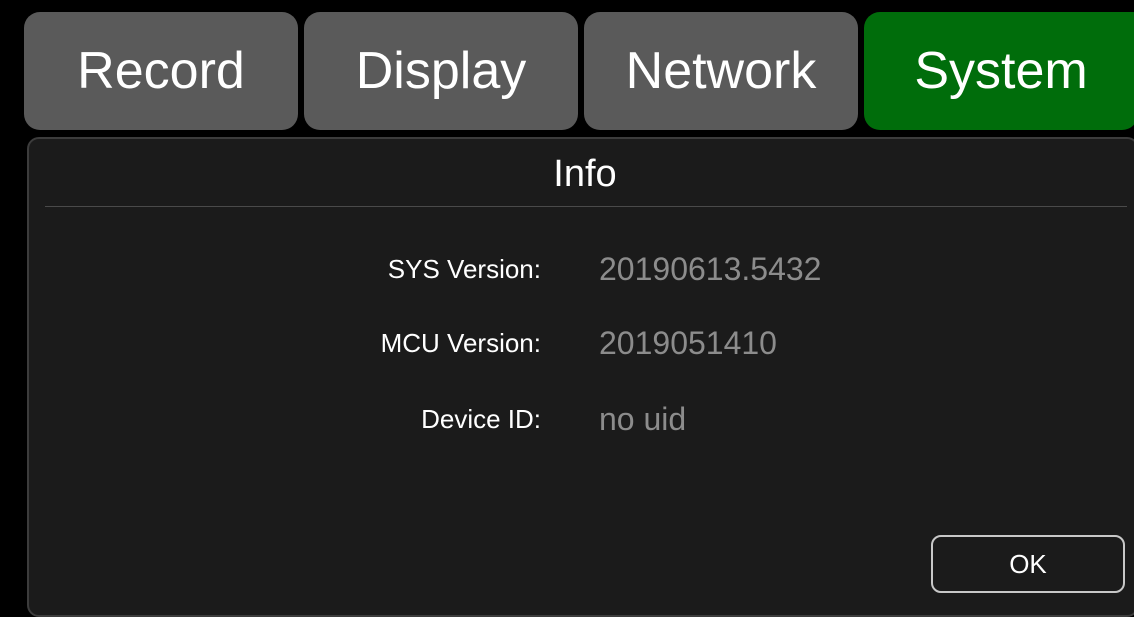 The width and height of the screenshot is (1134, 617). I want to click on tab-system: System, so click(999, 71).